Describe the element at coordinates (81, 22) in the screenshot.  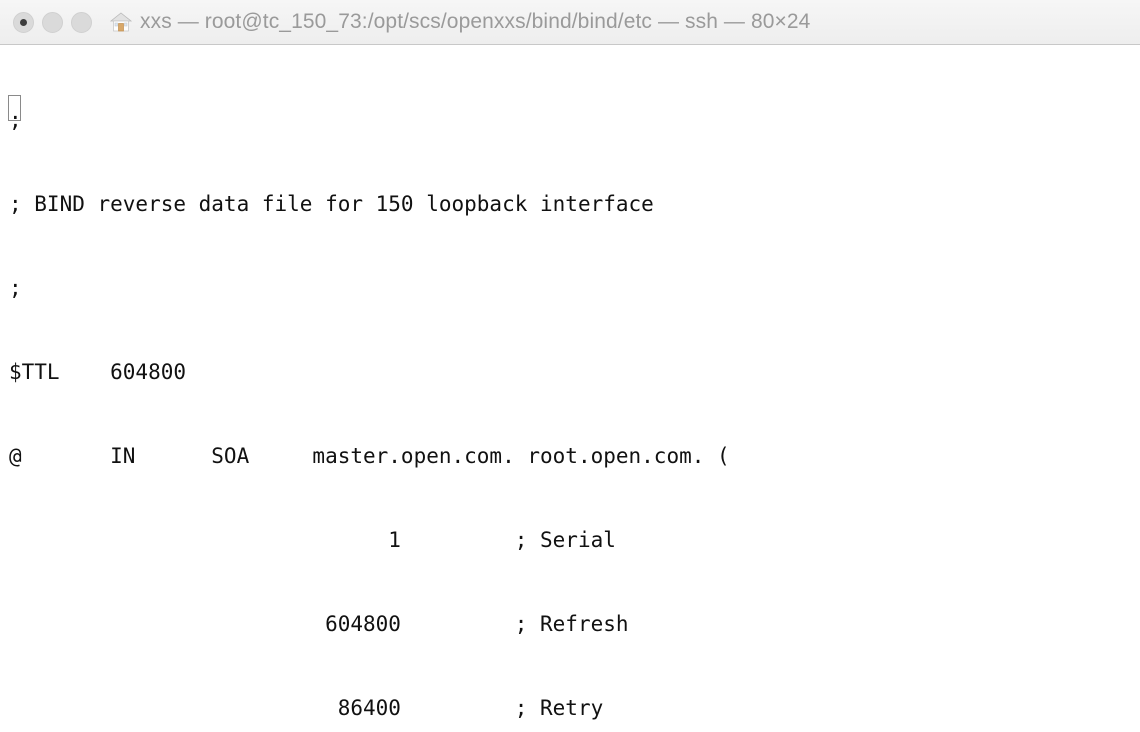
I see `zoom-button` at that location.